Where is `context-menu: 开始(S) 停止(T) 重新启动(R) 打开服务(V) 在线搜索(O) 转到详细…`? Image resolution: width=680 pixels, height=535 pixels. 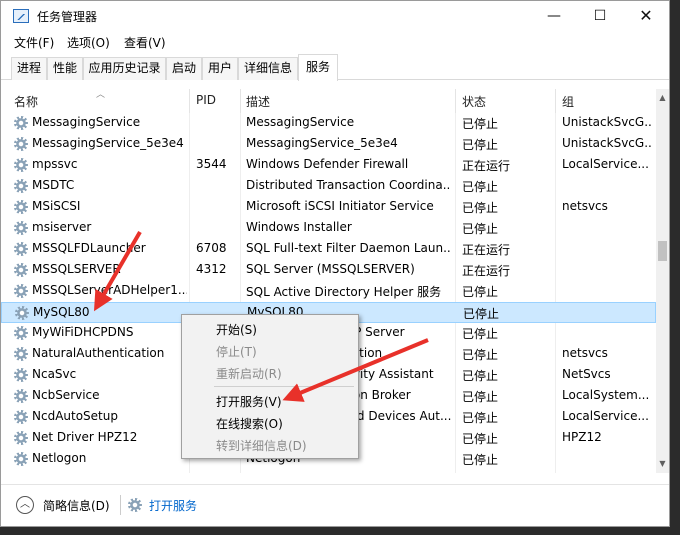 context-menu: 开始(S) 停止(T) 重新启动(R) 打开服务(V) 在线搜索(O) 转到详细… is located at coordinates (270, 386).